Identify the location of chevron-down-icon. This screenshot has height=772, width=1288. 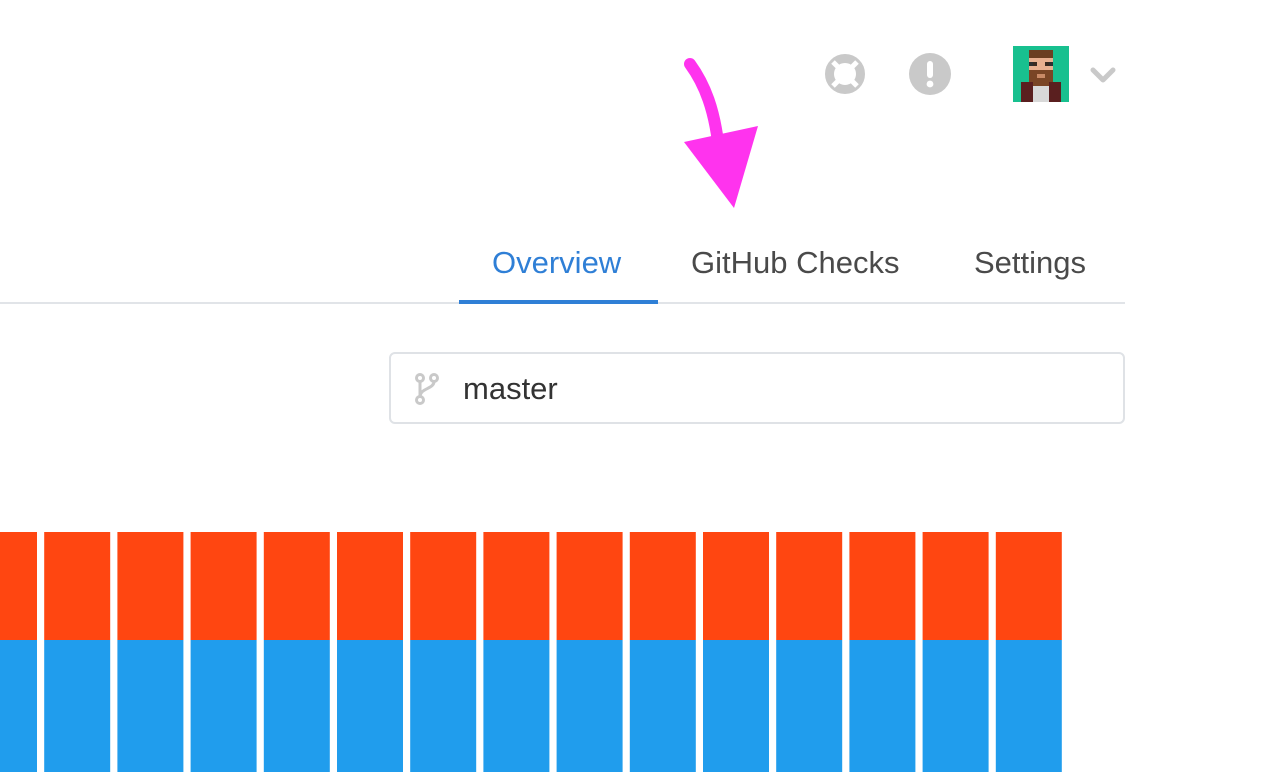
(1103, 75).